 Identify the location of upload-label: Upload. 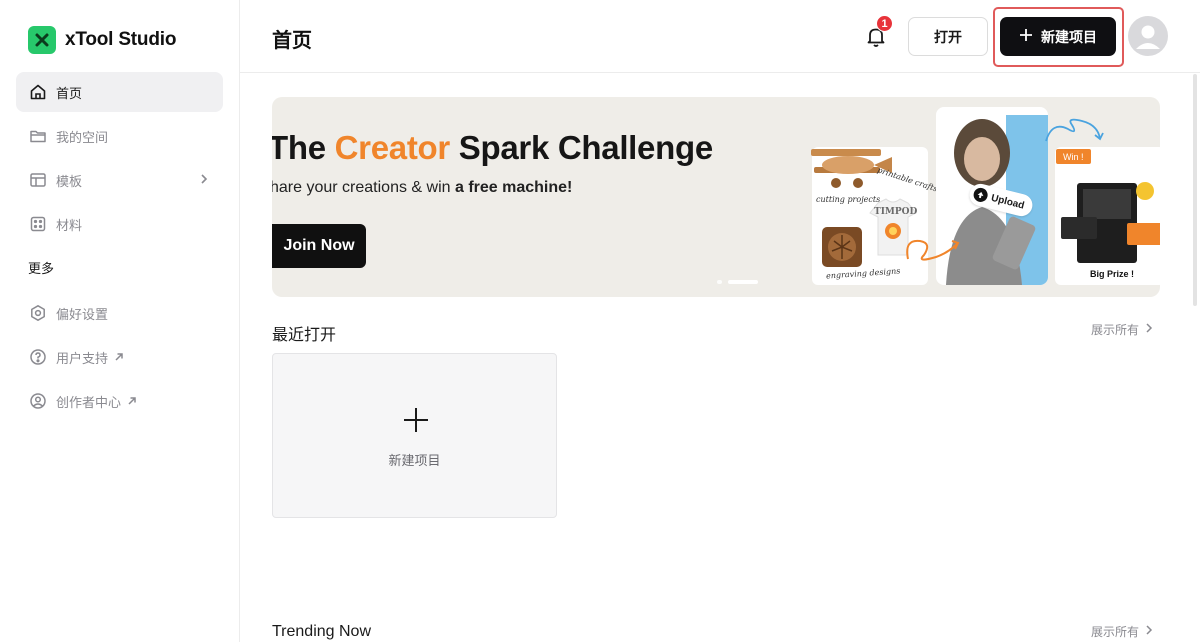
(1007, 202).